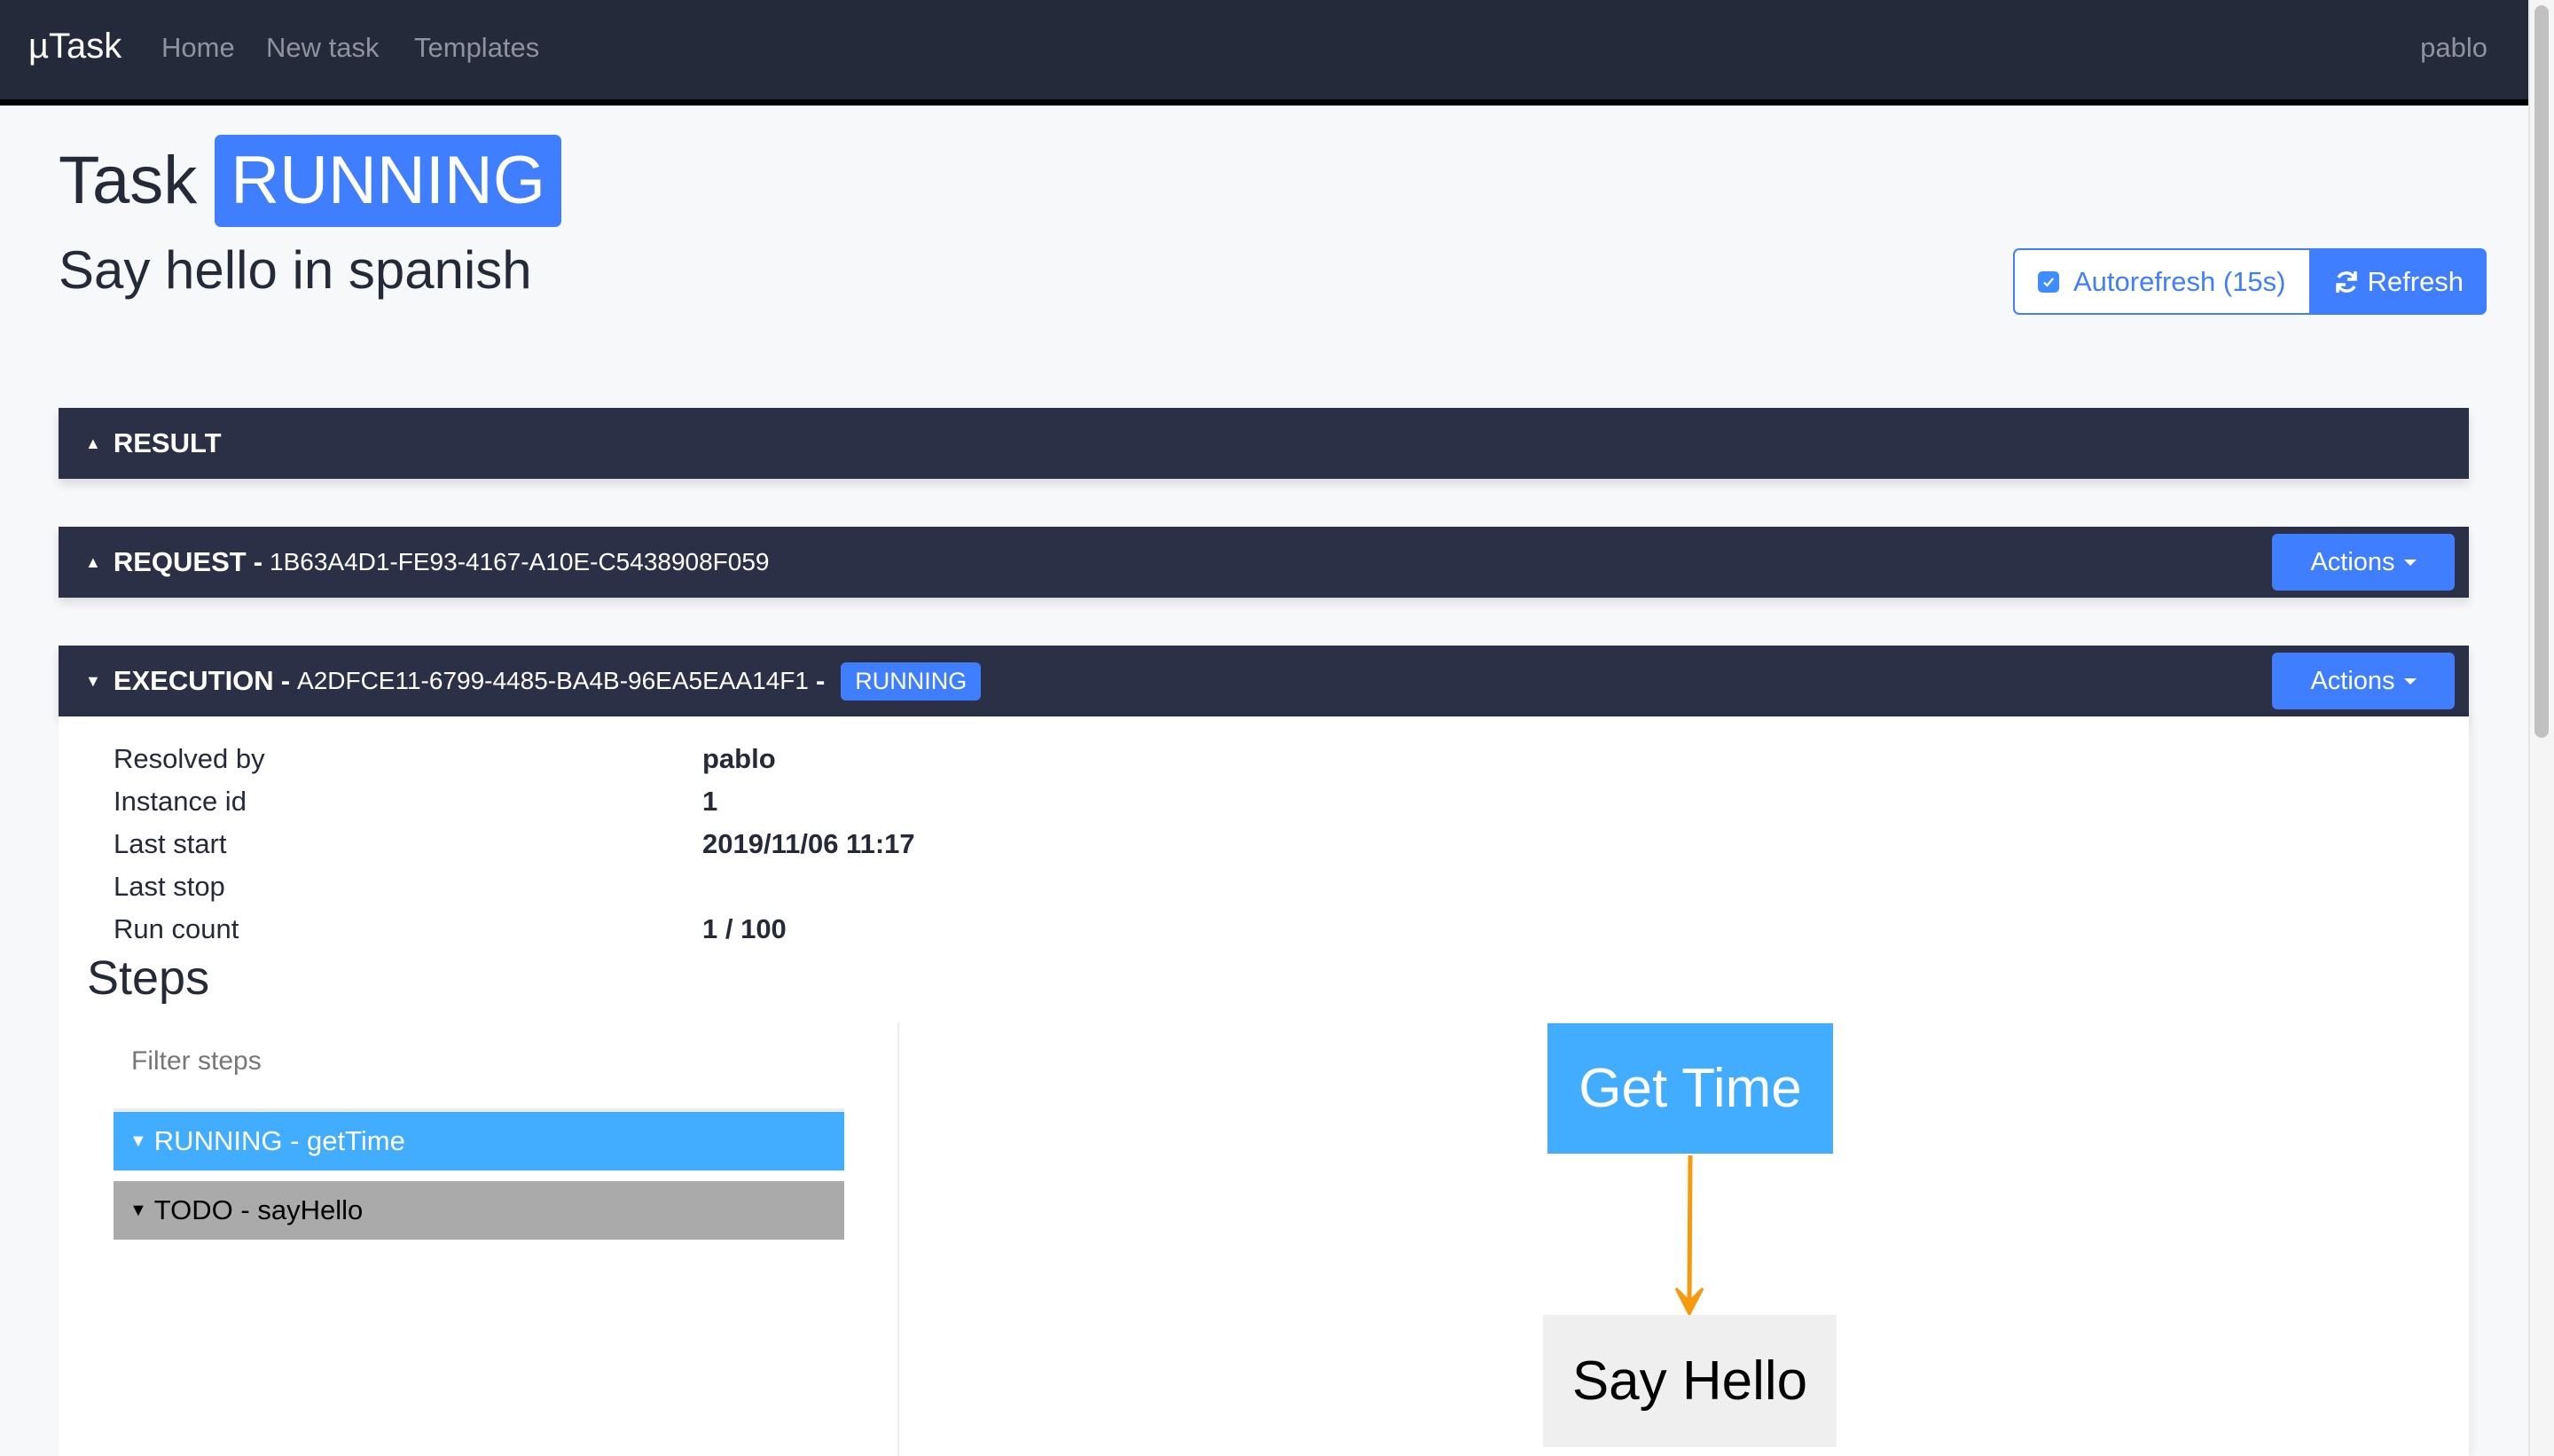  I want to click on graph-edge-gettime-sayhello, so click(1690, 1229).